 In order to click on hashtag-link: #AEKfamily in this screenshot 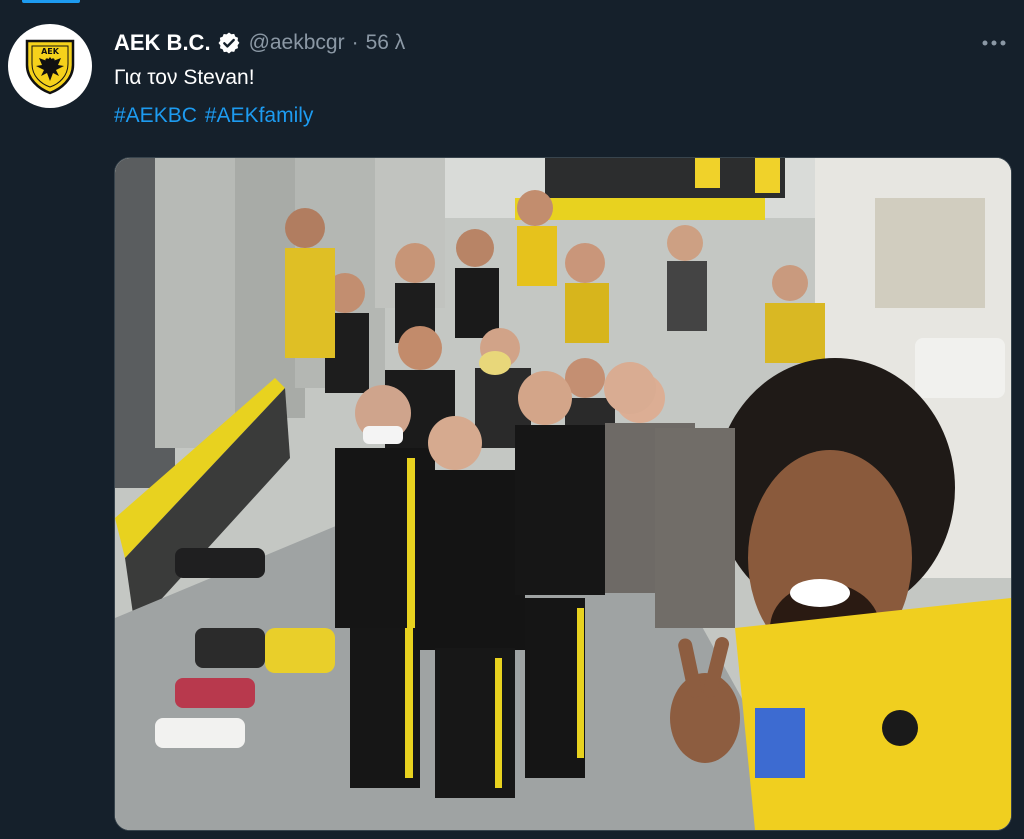, I will do `click(259, 115)`.